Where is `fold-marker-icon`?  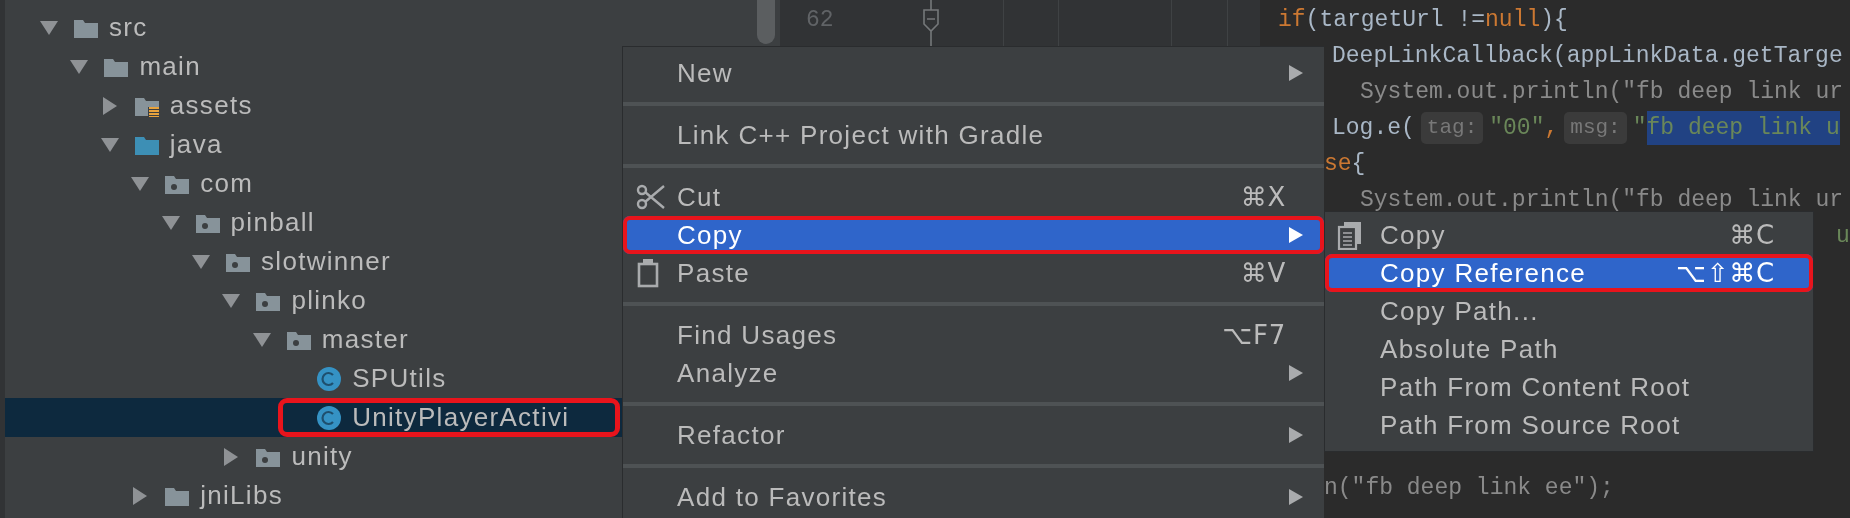
fold-marker-icon is located at coordinates (931, 23).